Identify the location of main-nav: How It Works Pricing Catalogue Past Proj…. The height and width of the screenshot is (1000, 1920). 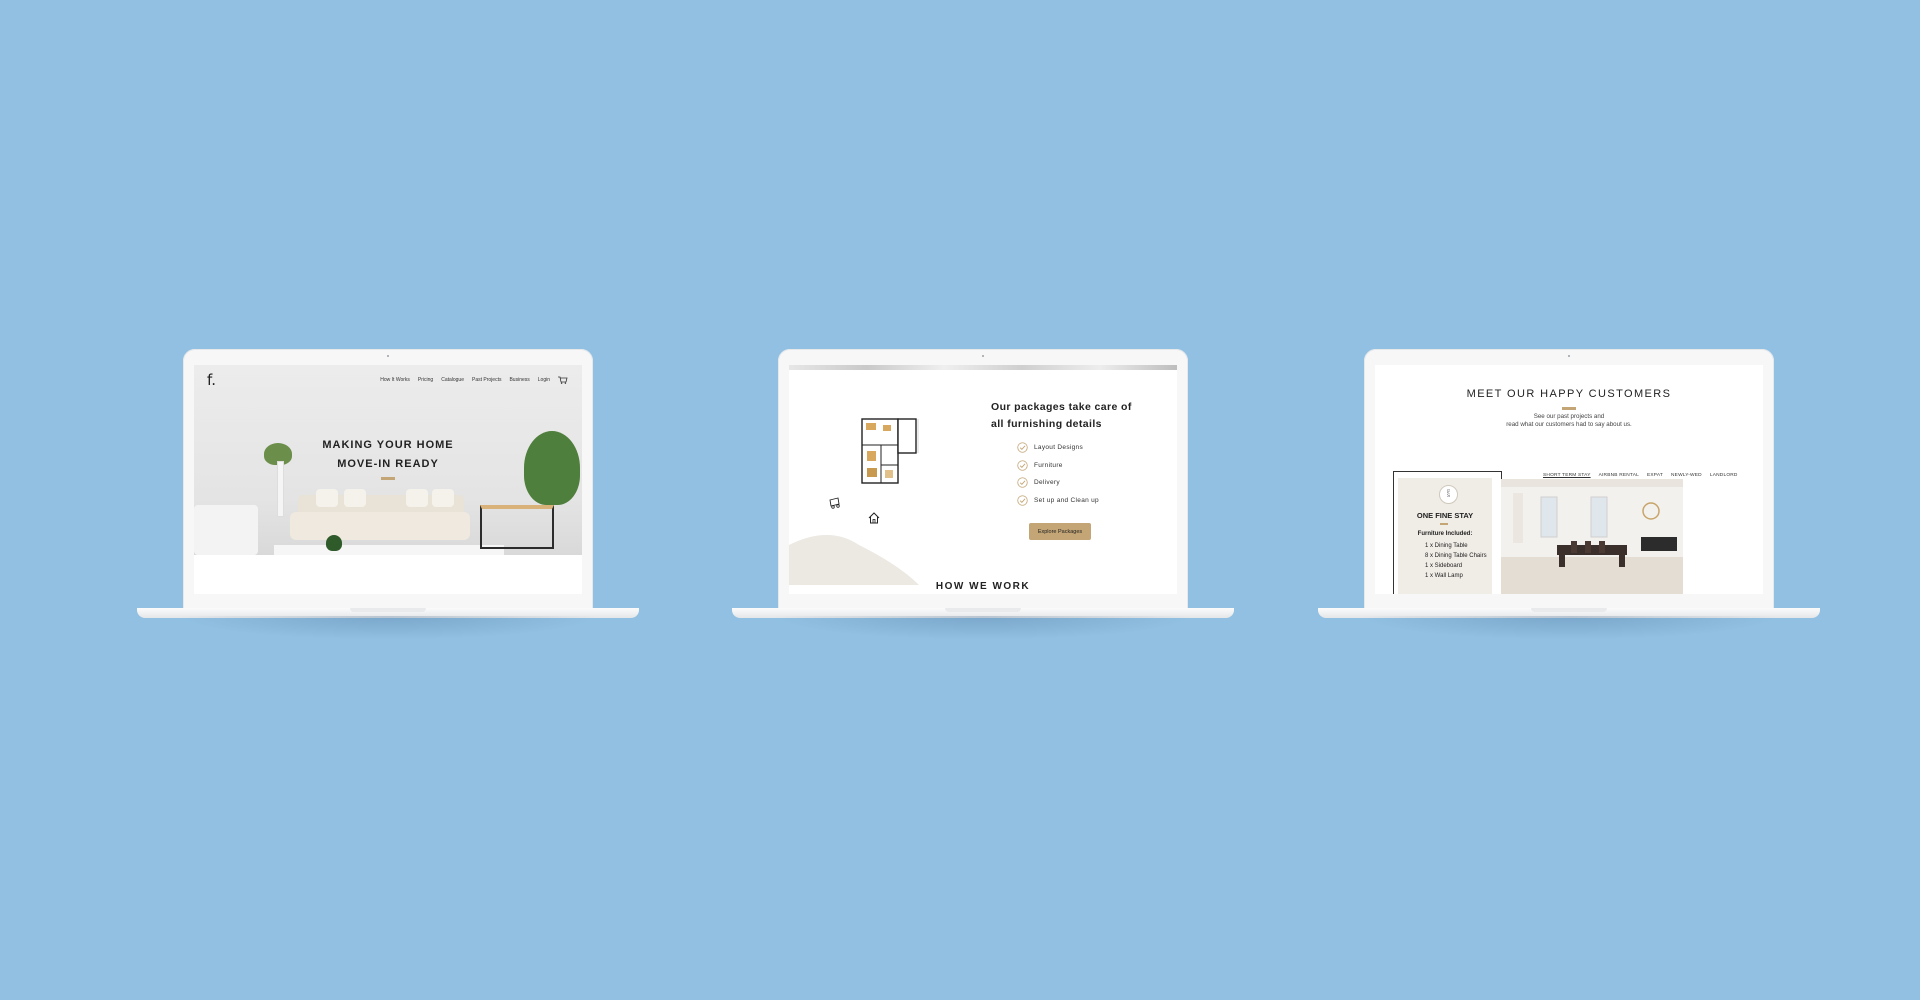
(474, 380).